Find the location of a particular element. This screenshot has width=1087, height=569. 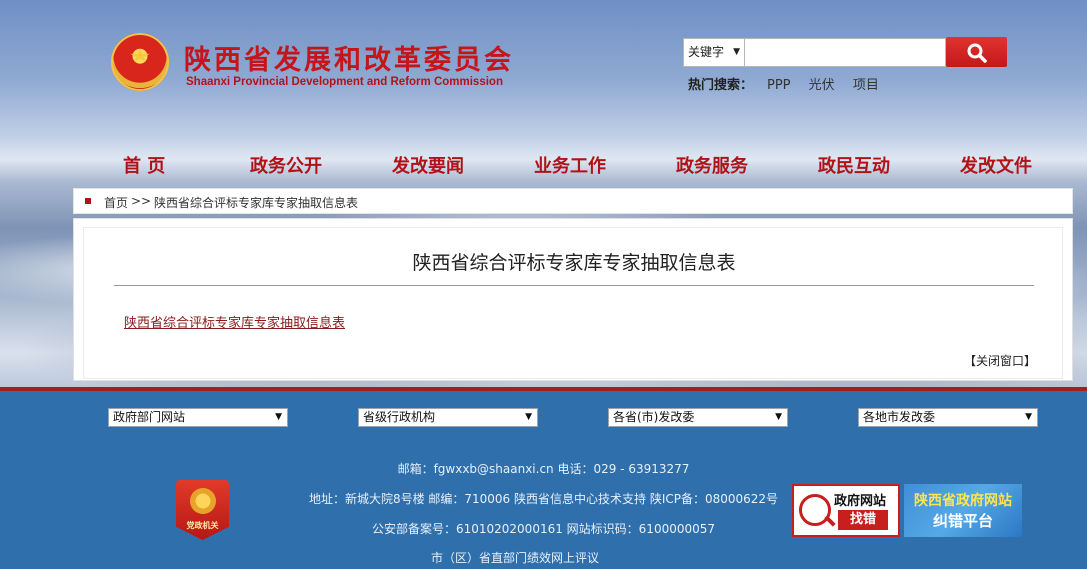

gov-department-sites-select: 政府部门网站 ▼ is located at coordinates (198, 417).